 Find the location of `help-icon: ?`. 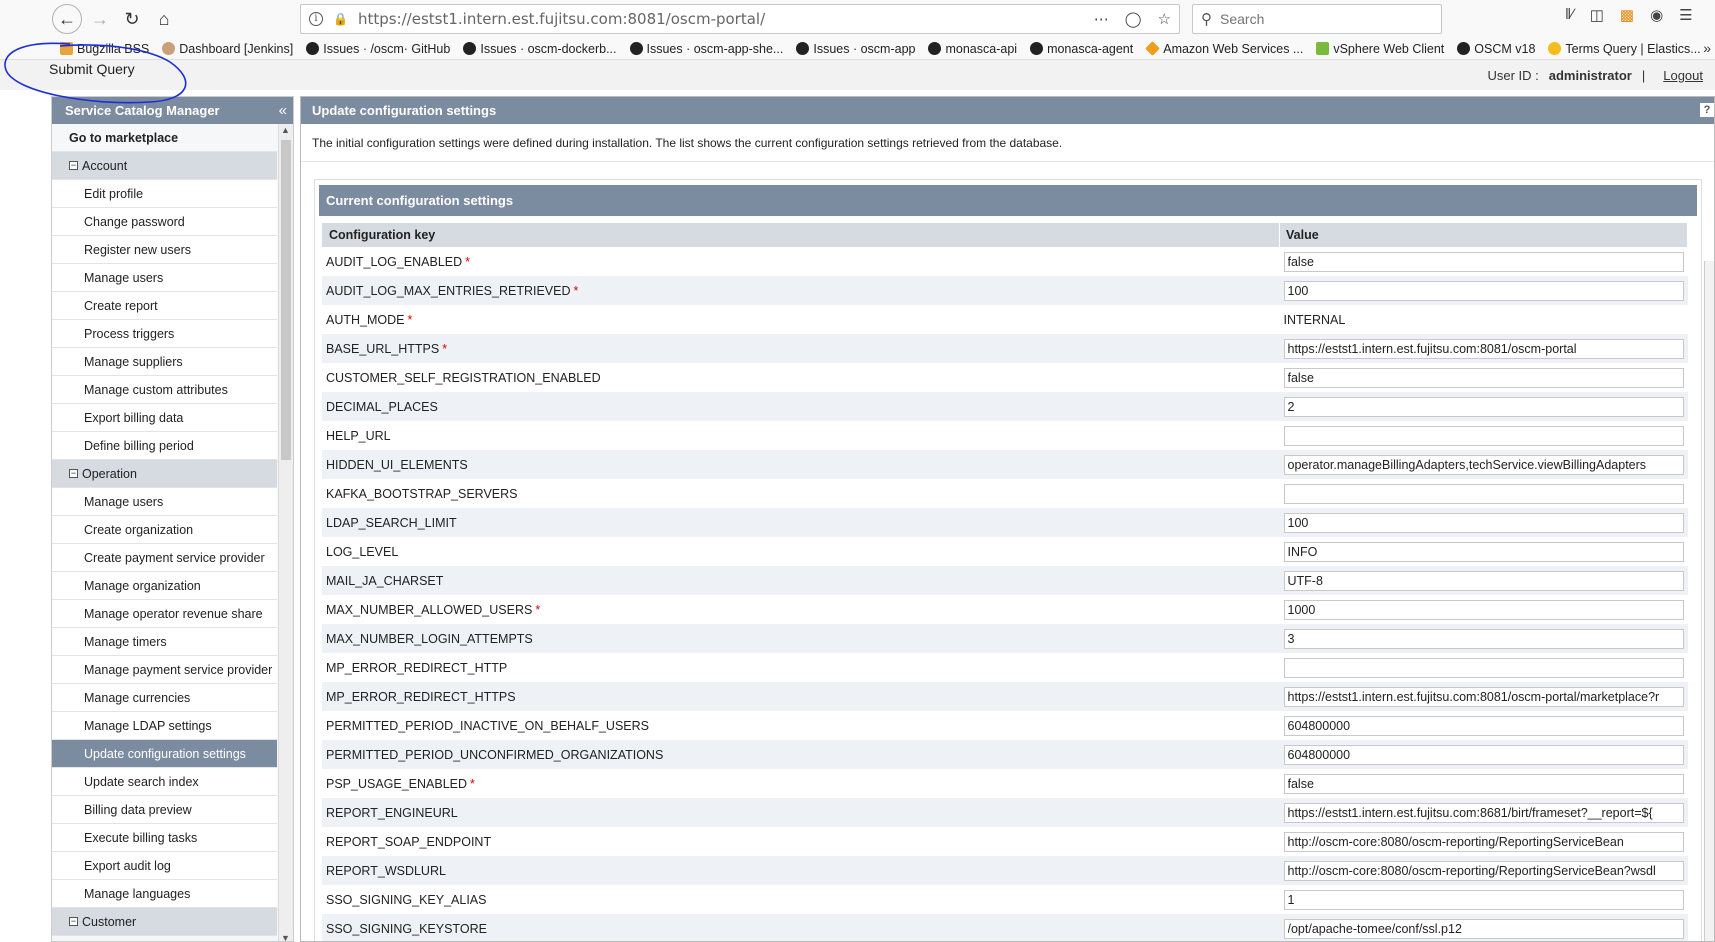

help-icon: ? is located at coordinates (1707, 110).